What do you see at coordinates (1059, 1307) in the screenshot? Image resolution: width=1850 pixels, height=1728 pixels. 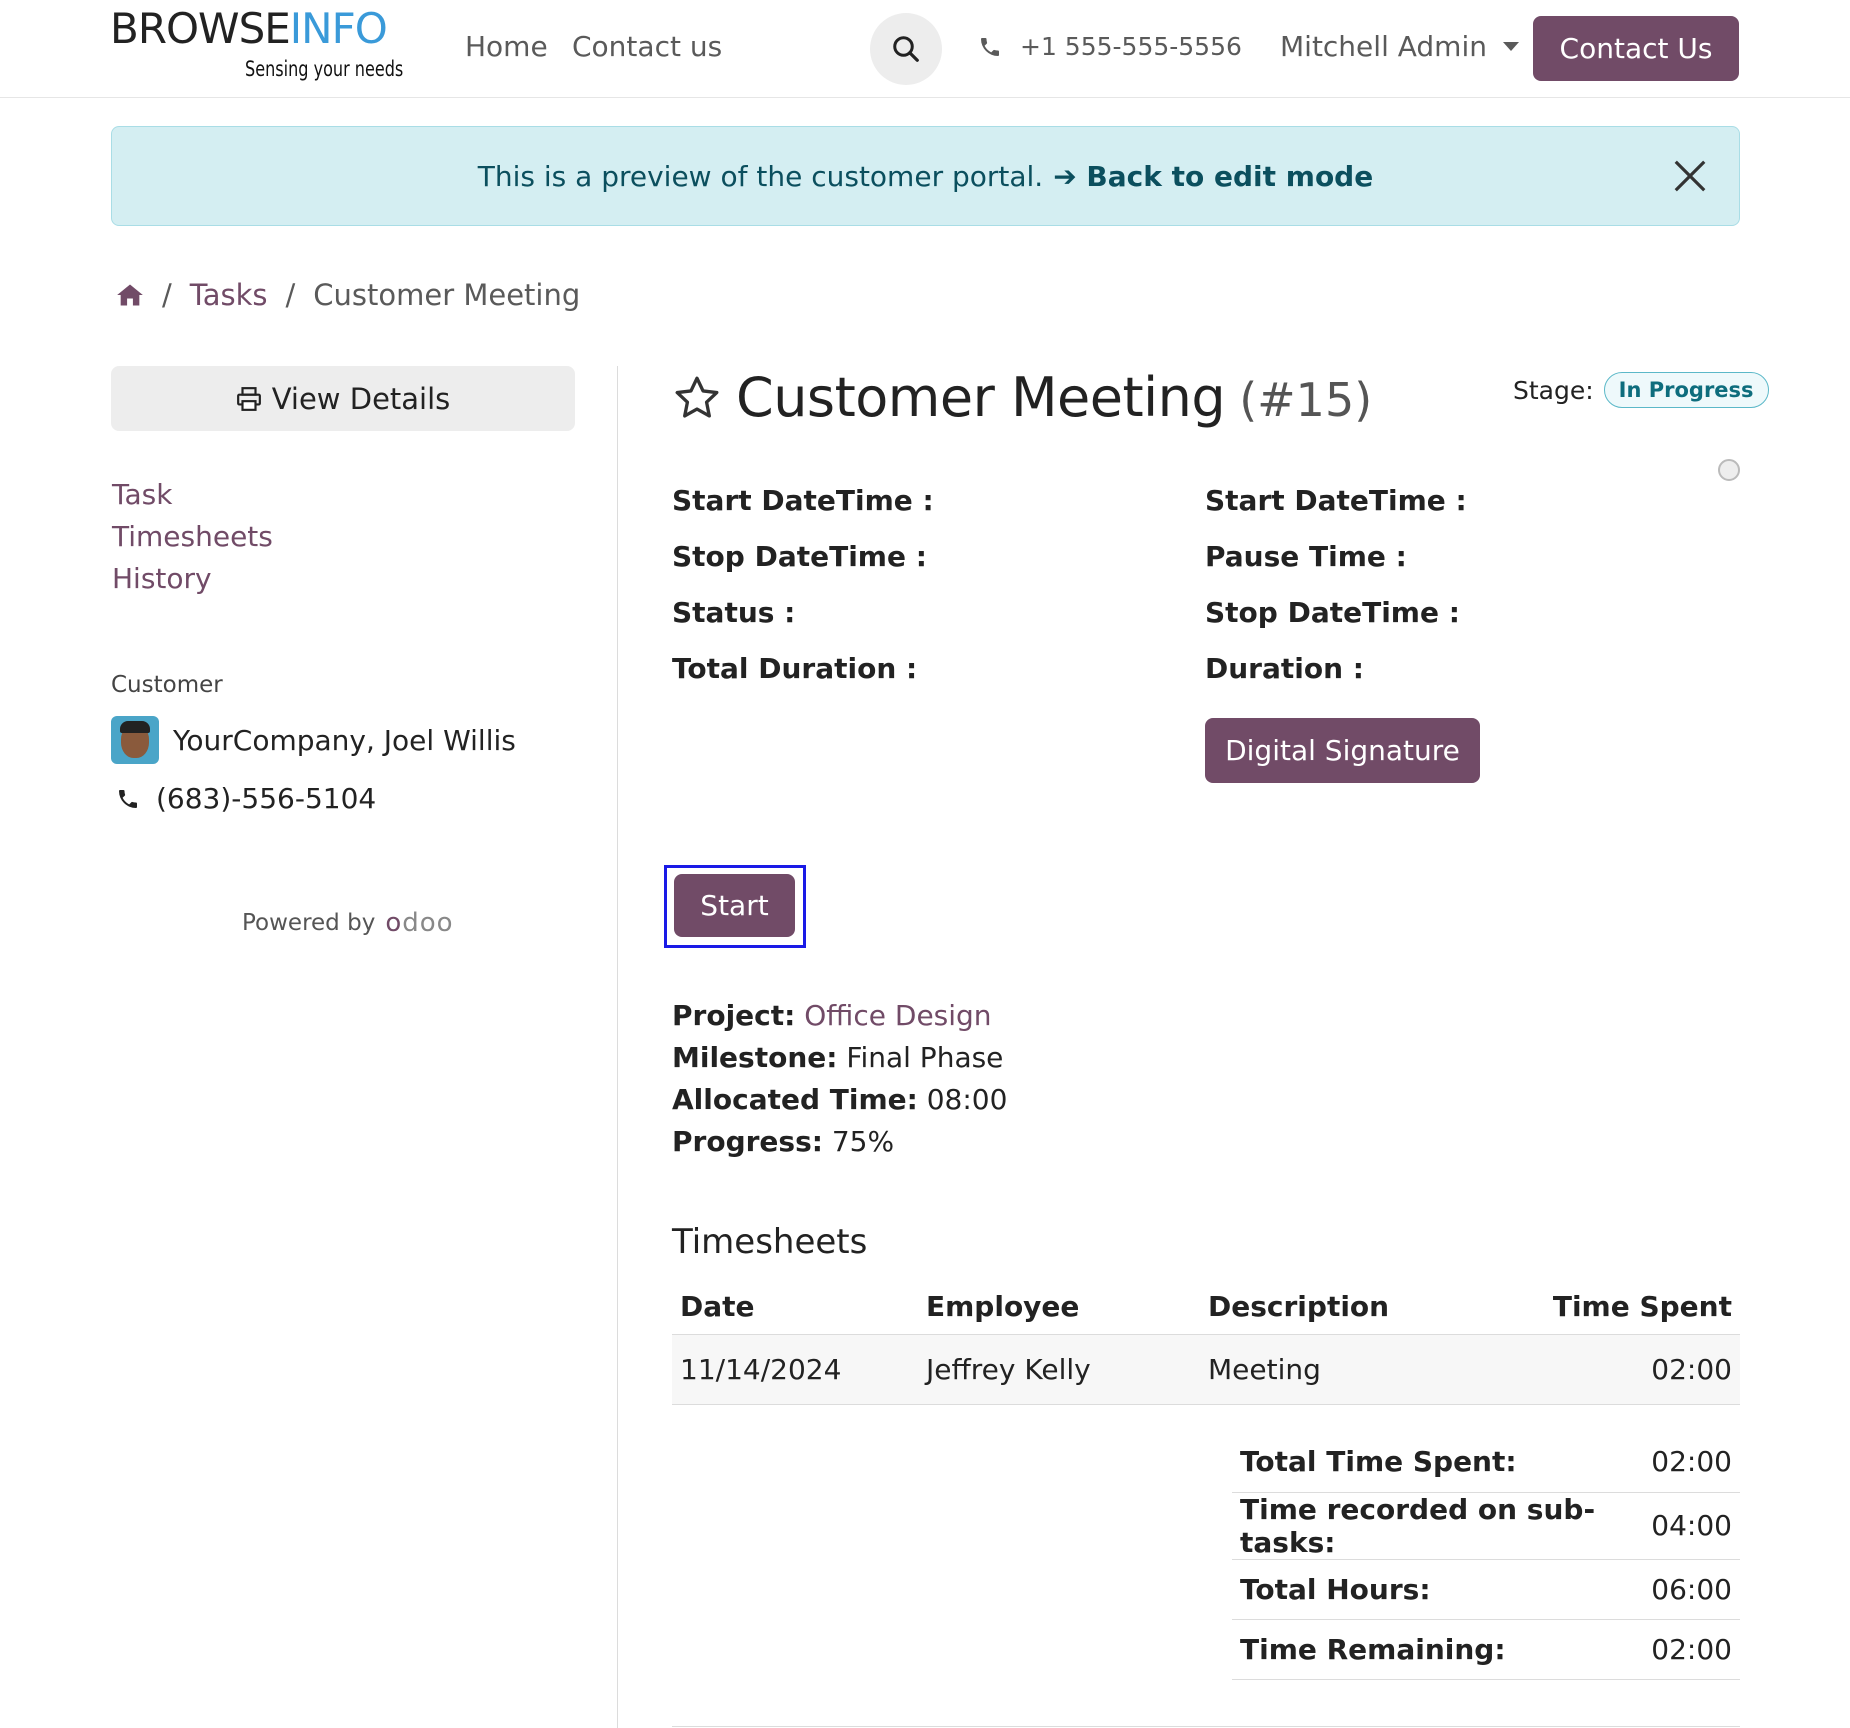 I see `col-employee: Employee` at bounding box center [1059, 1307].